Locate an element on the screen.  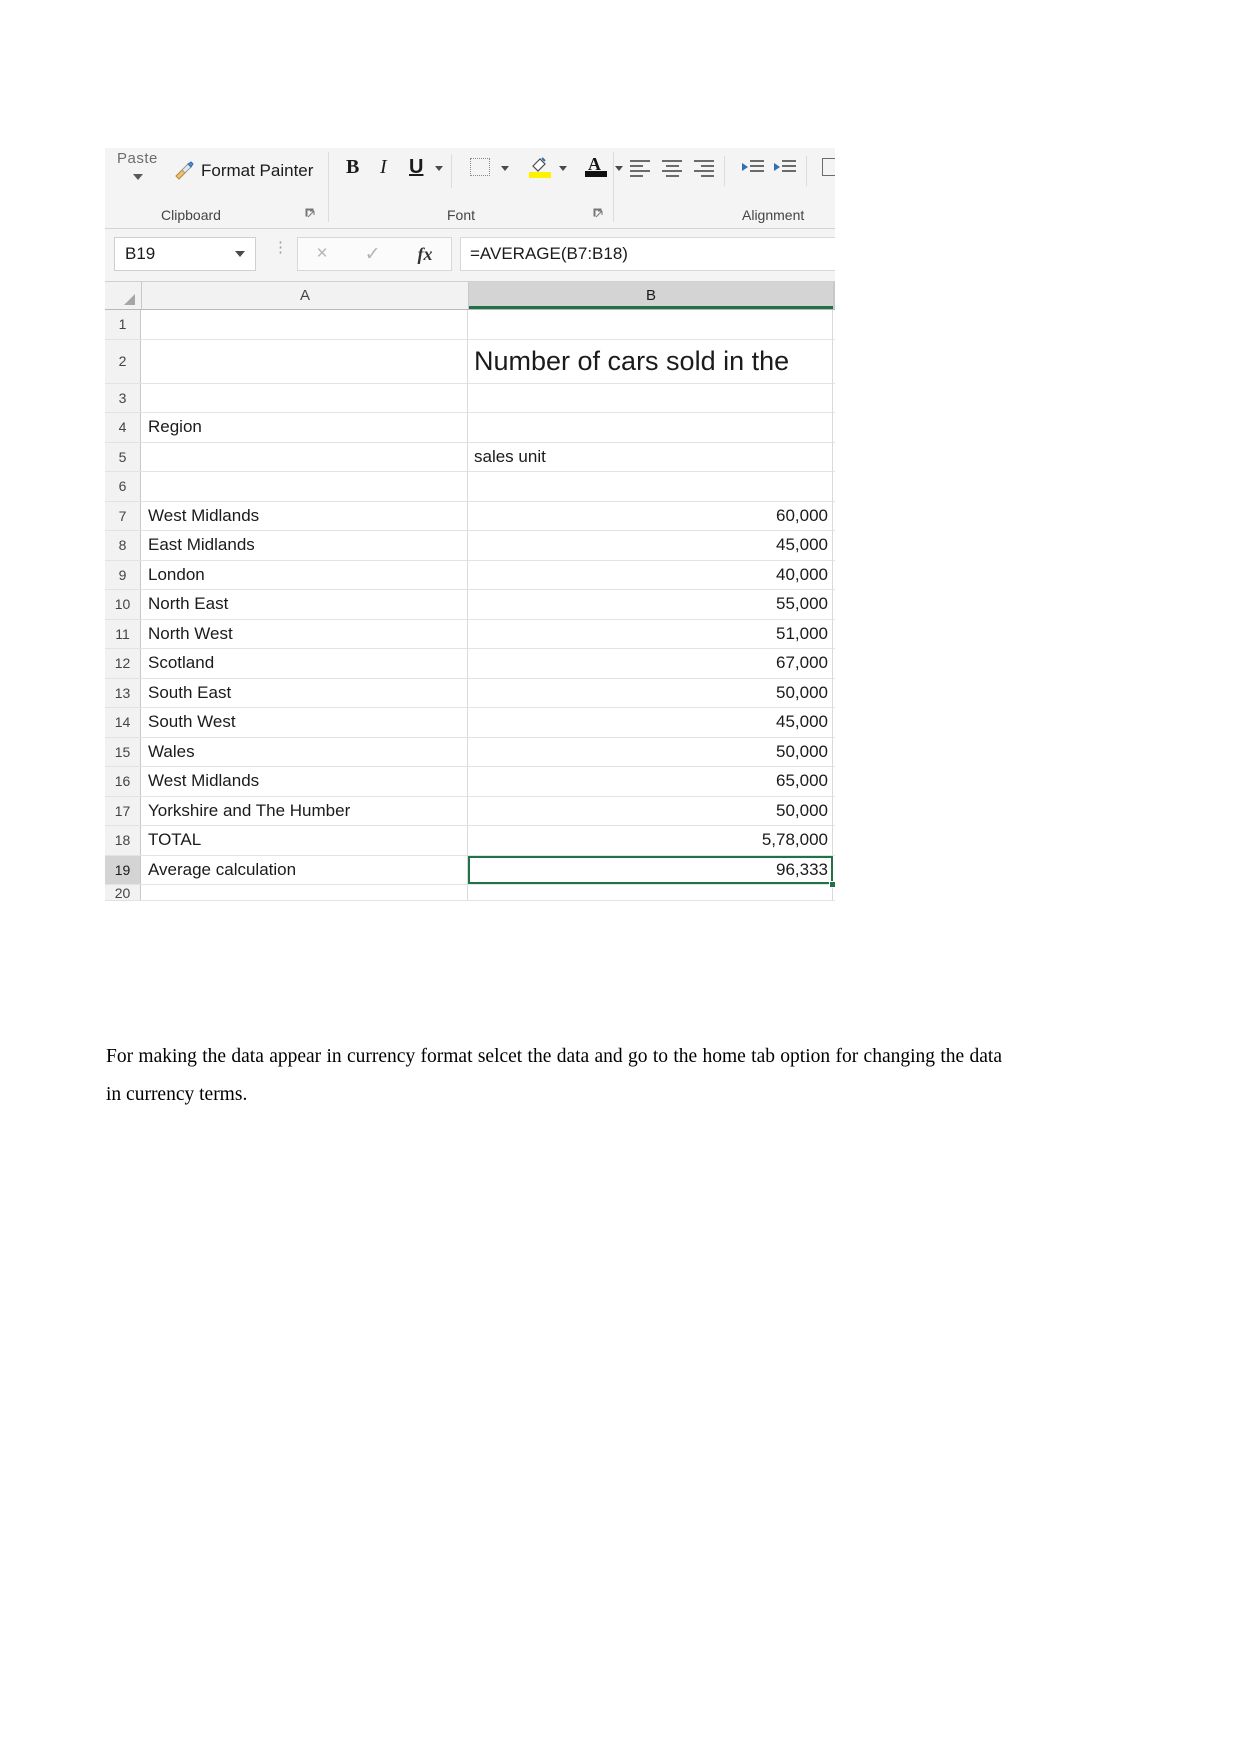
cell-c8 is located at coordinates (834, 545).